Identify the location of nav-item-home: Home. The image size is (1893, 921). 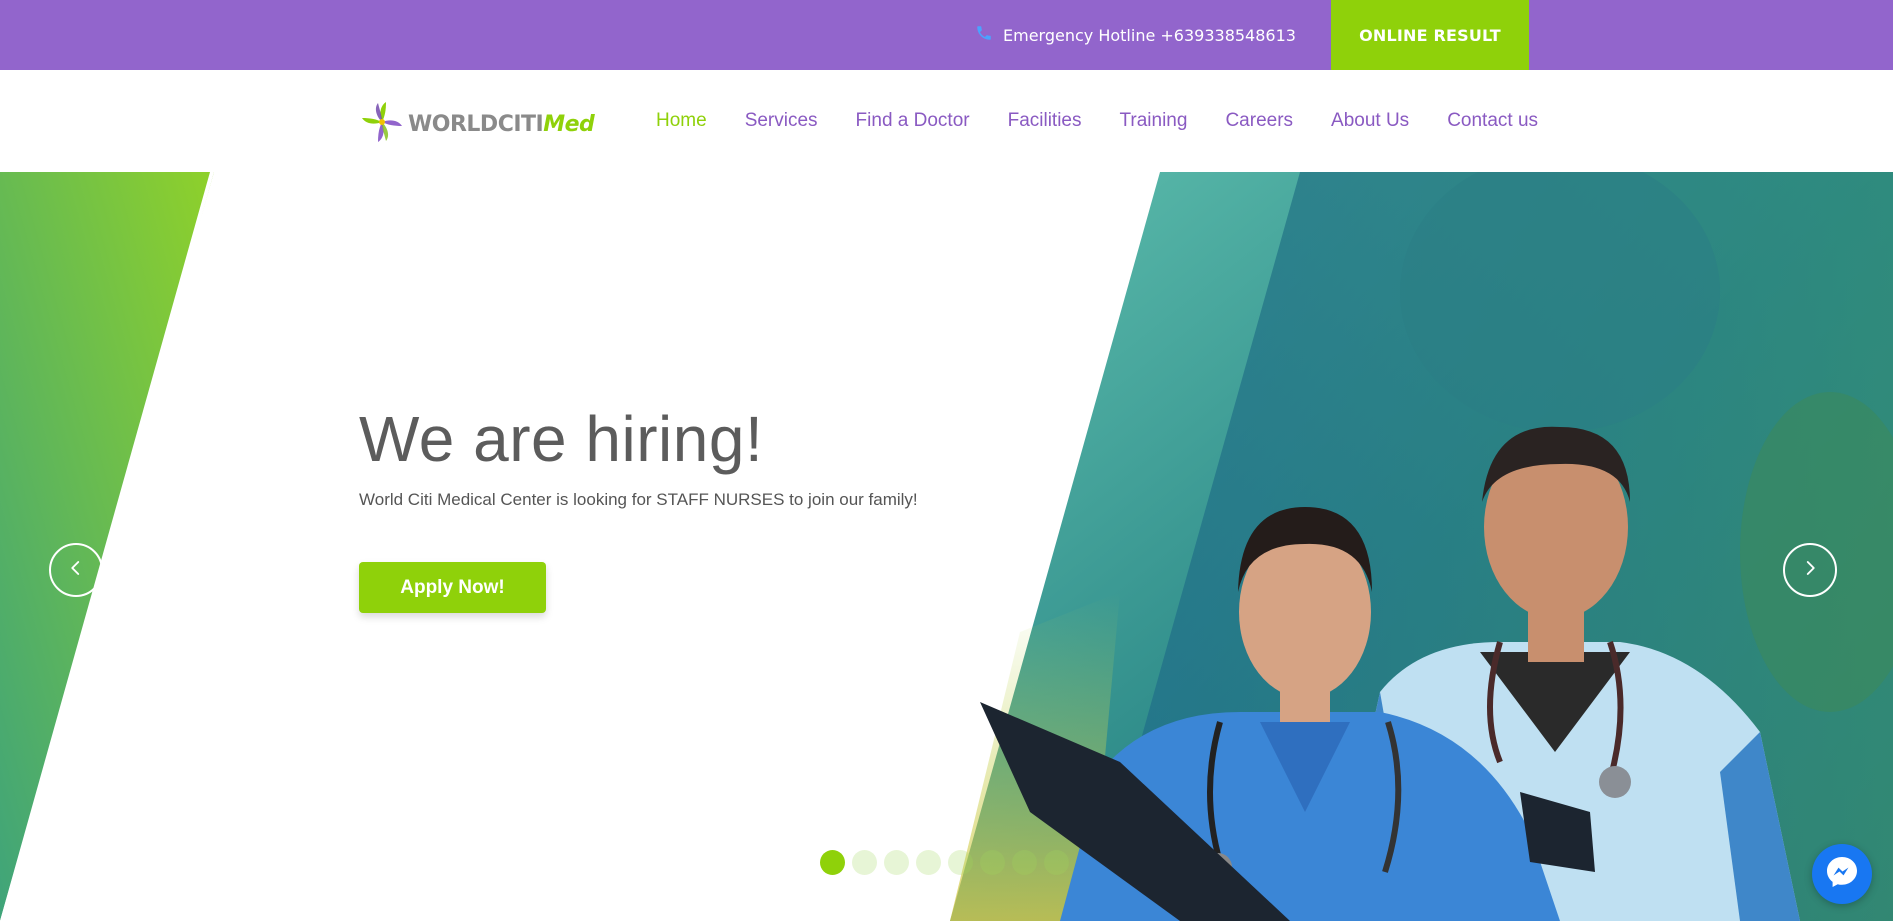
(681, 121).